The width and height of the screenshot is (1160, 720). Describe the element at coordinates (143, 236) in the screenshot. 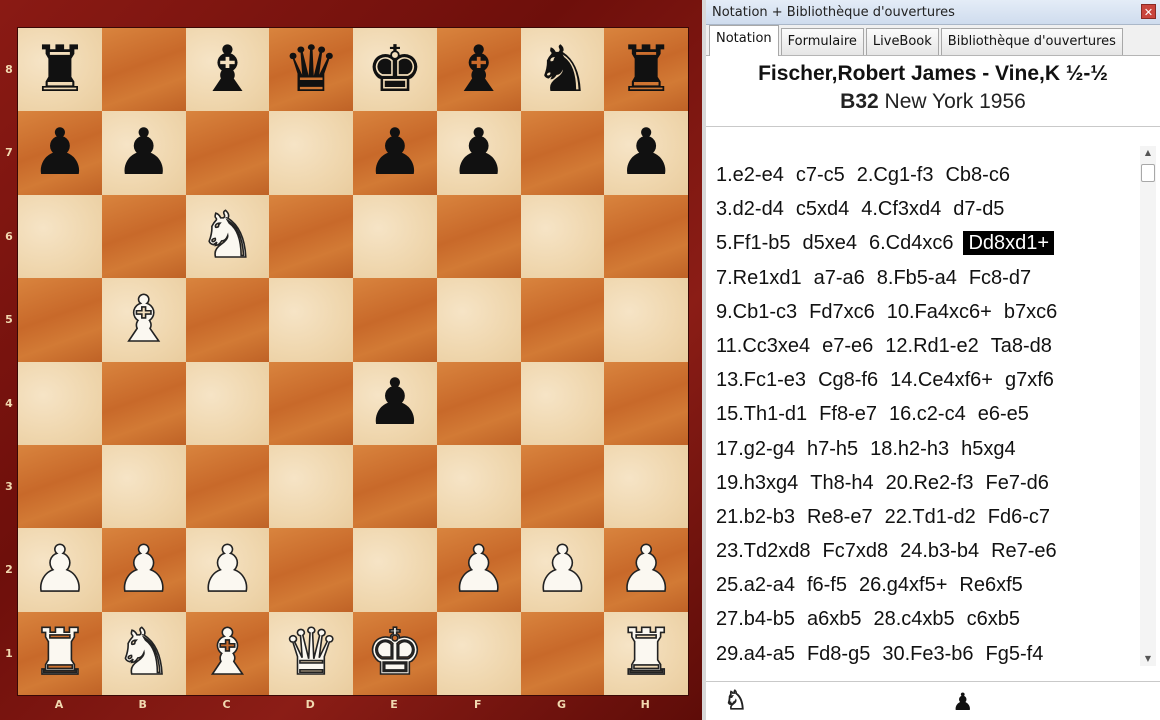

I see `square-b6` at that location.